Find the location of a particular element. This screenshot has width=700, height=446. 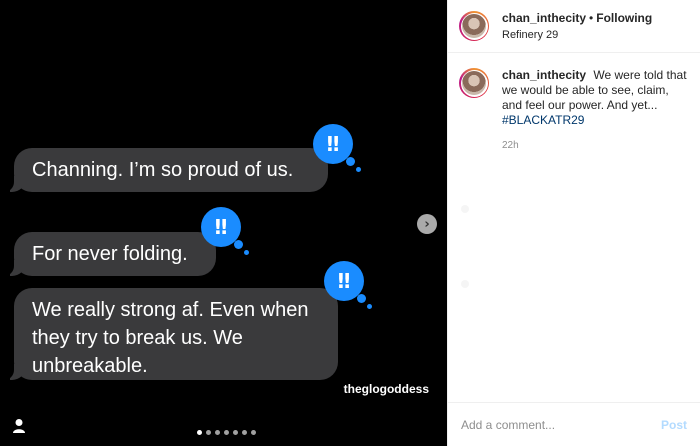

hashtag-link: #BLACKATR29 is located at coordinates (543, 120).